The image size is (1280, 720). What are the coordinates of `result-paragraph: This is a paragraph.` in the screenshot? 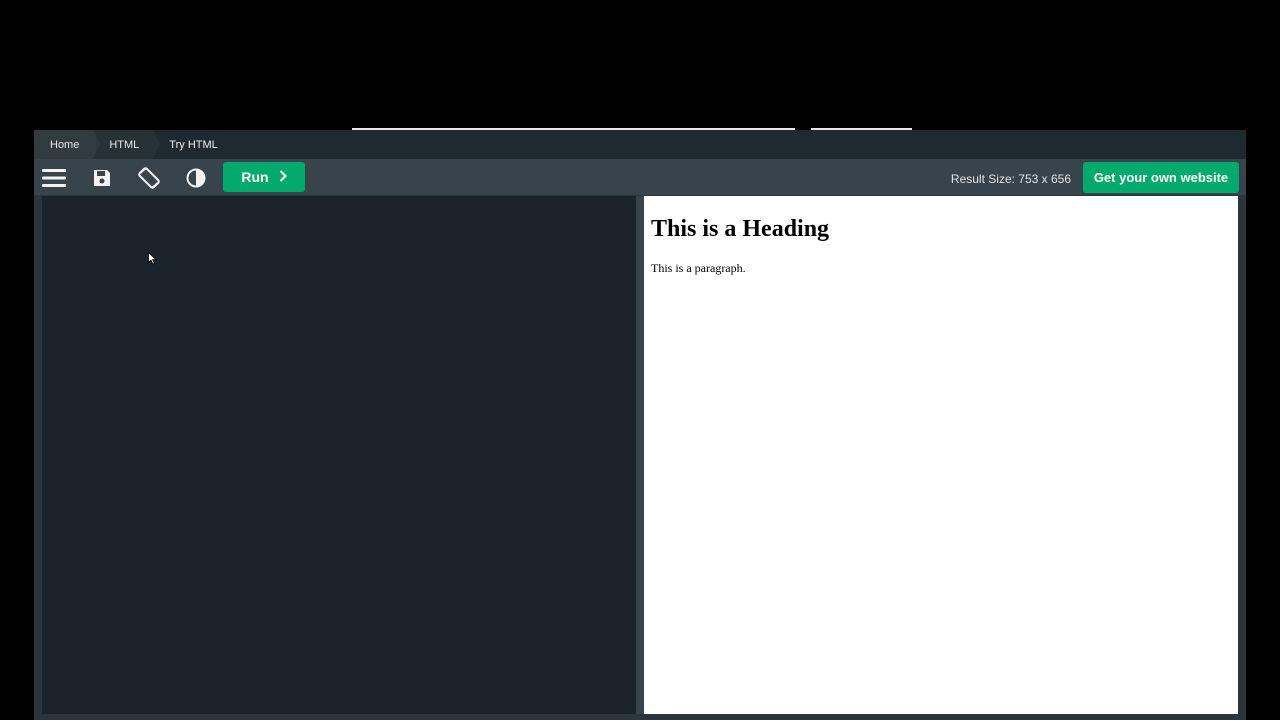 It's located at (698, 268).